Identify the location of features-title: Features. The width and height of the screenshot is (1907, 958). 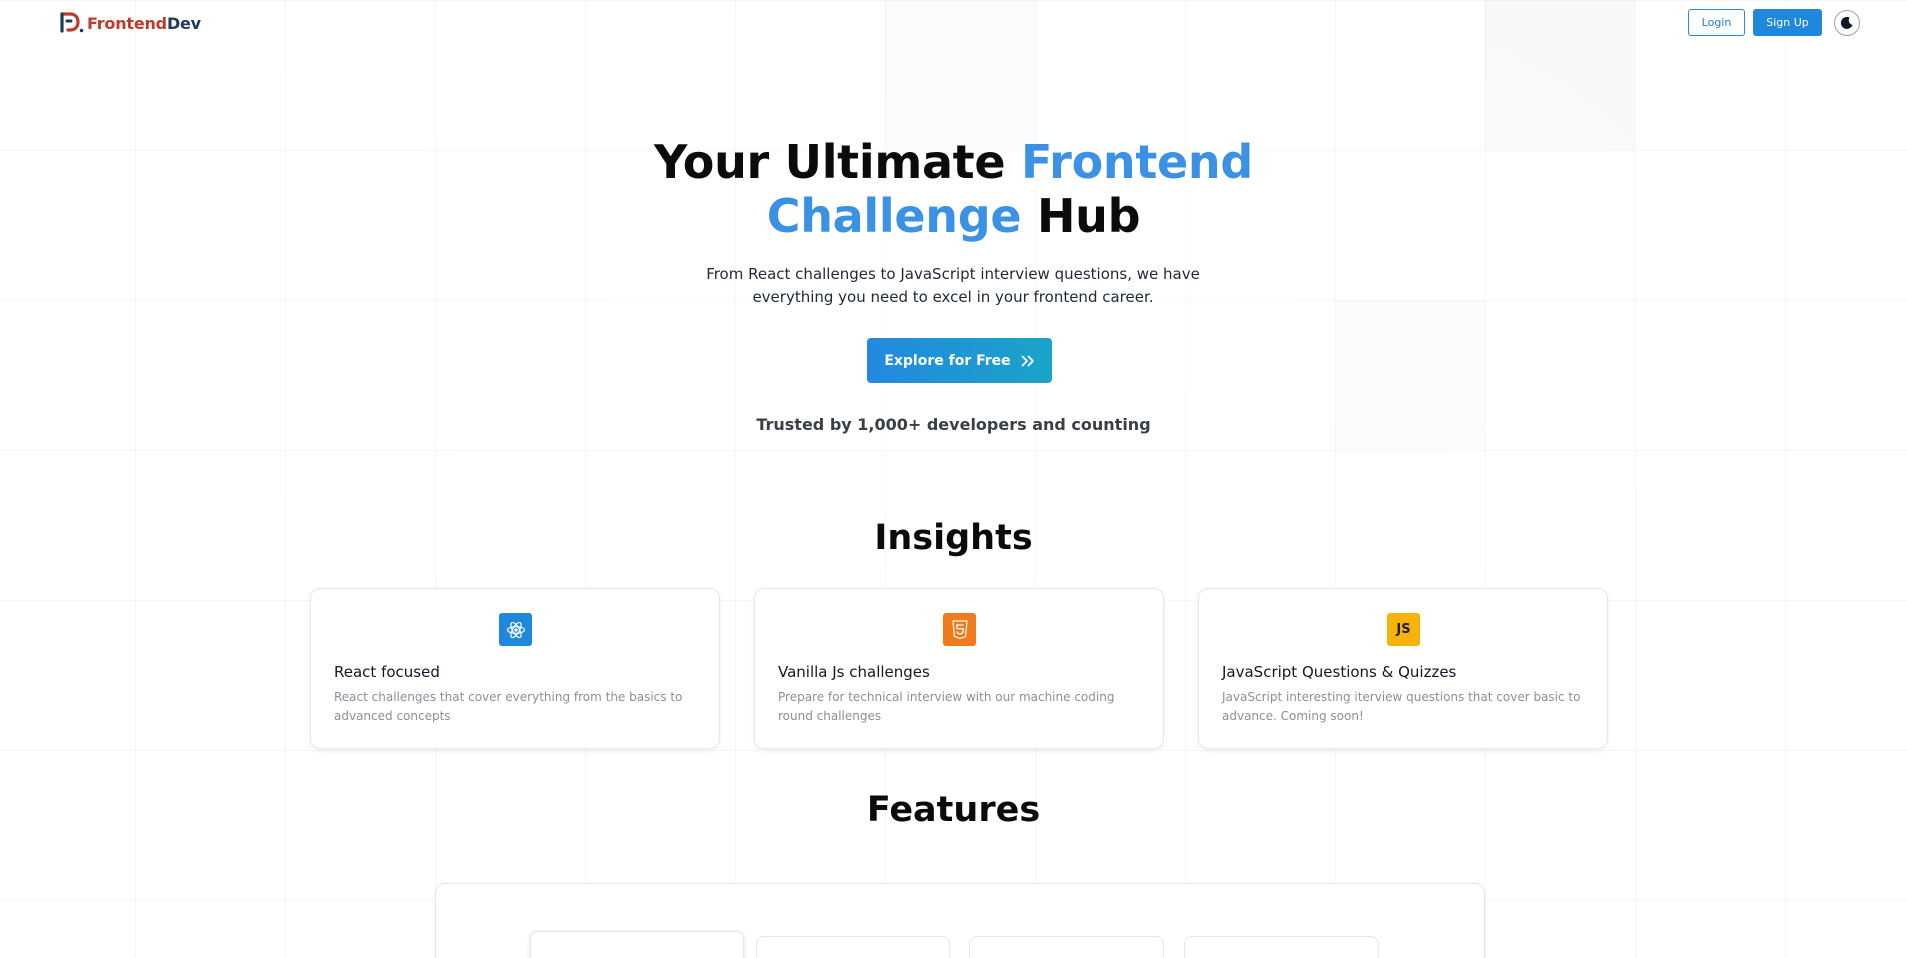
(953, 810).